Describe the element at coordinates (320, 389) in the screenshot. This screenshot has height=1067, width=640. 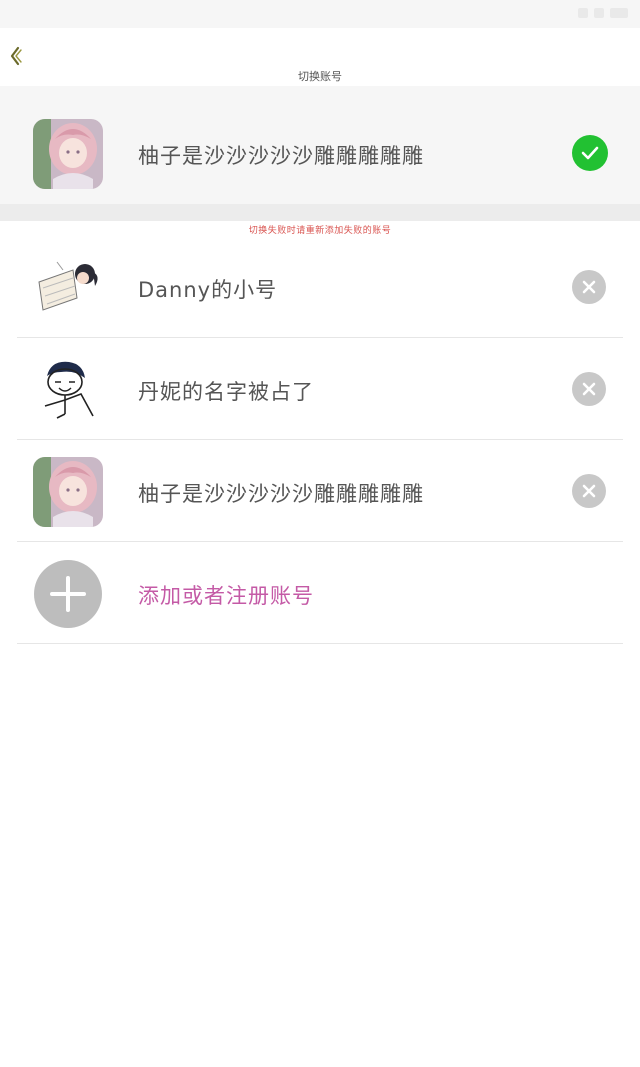
I see `account-row: 丹妮的名字被占了` at that location.